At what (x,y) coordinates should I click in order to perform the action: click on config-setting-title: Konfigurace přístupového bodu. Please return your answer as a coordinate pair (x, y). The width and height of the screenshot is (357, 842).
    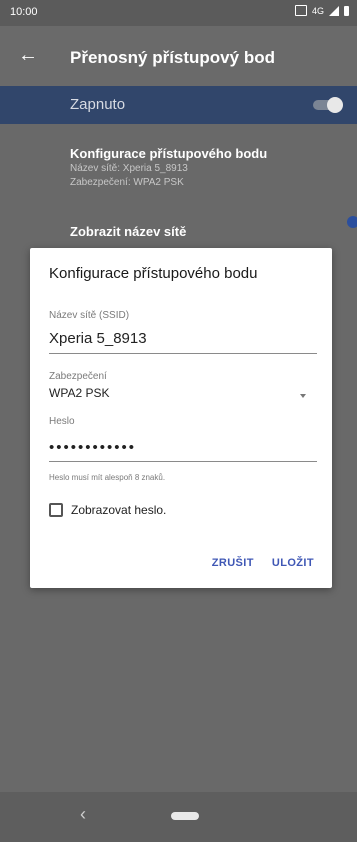
    Looking at the image, I should click on (169, 153).